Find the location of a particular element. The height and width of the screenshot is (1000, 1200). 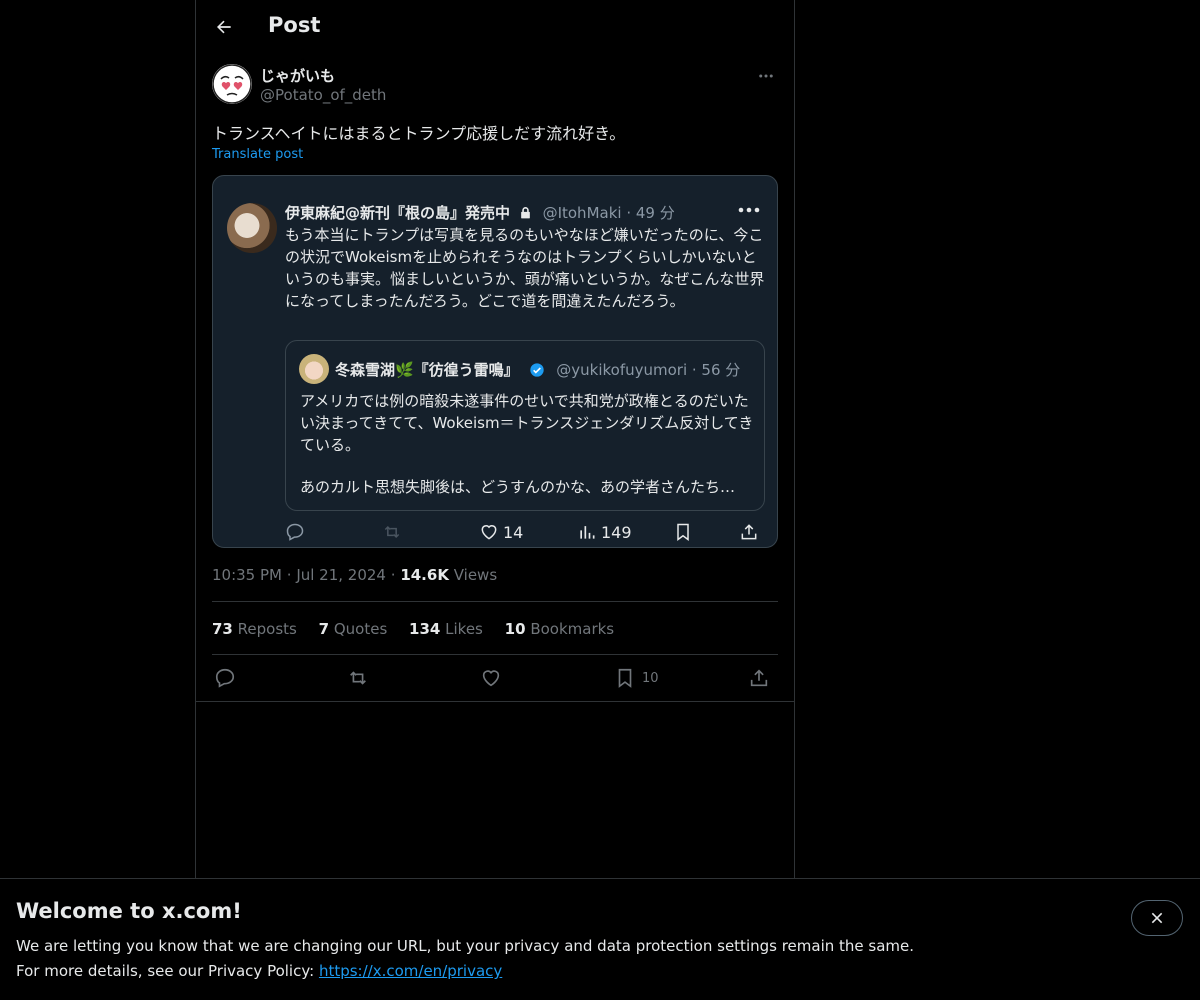

likes-label: Likes is located at coordinates (464, 629).